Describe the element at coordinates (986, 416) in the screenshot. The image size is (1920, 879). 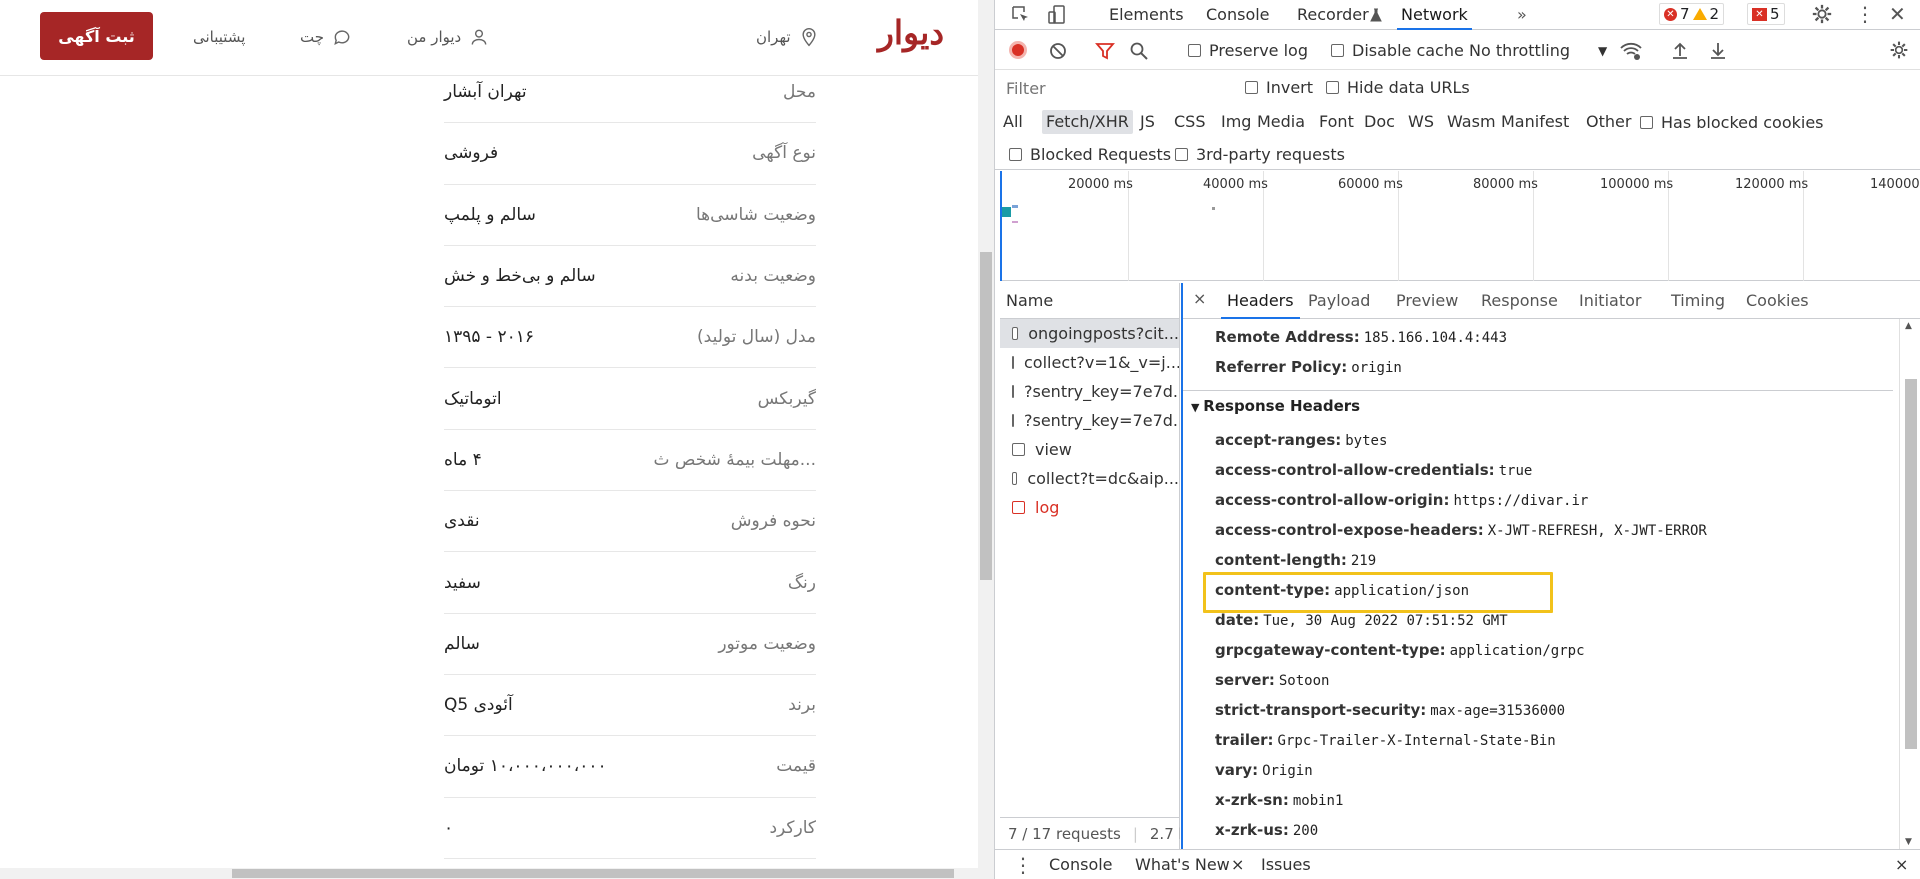
I see `page-scroll-thumb` at that location.